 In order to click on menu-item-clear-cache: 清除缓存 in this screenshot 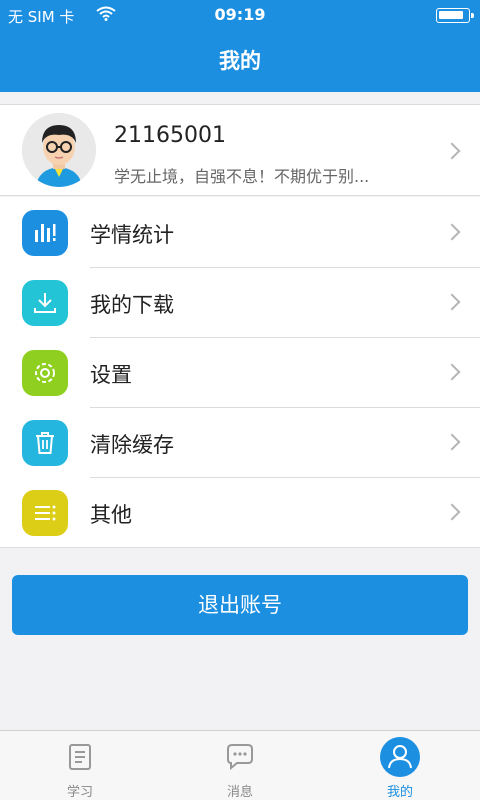, I will do `click(240, 442)`.